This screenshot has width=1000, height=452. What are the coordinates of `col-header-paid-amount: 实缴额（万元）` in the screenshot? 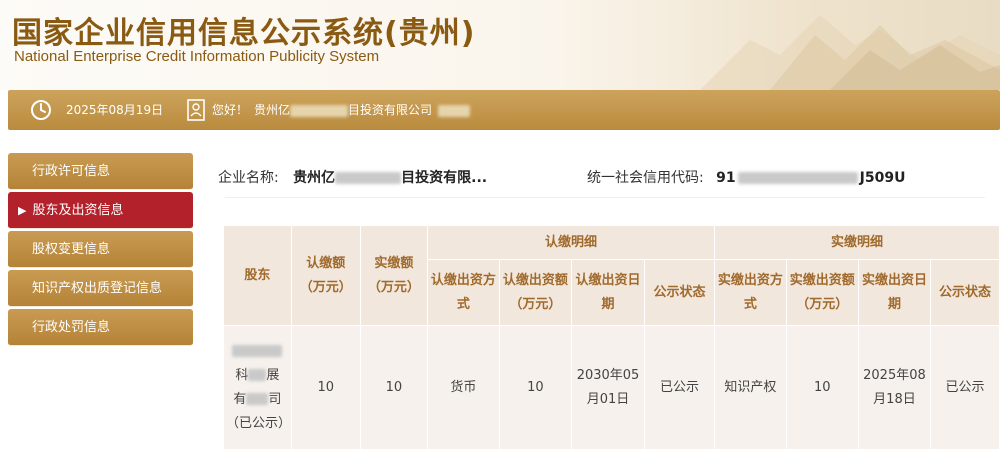 It's located at (394, 275).